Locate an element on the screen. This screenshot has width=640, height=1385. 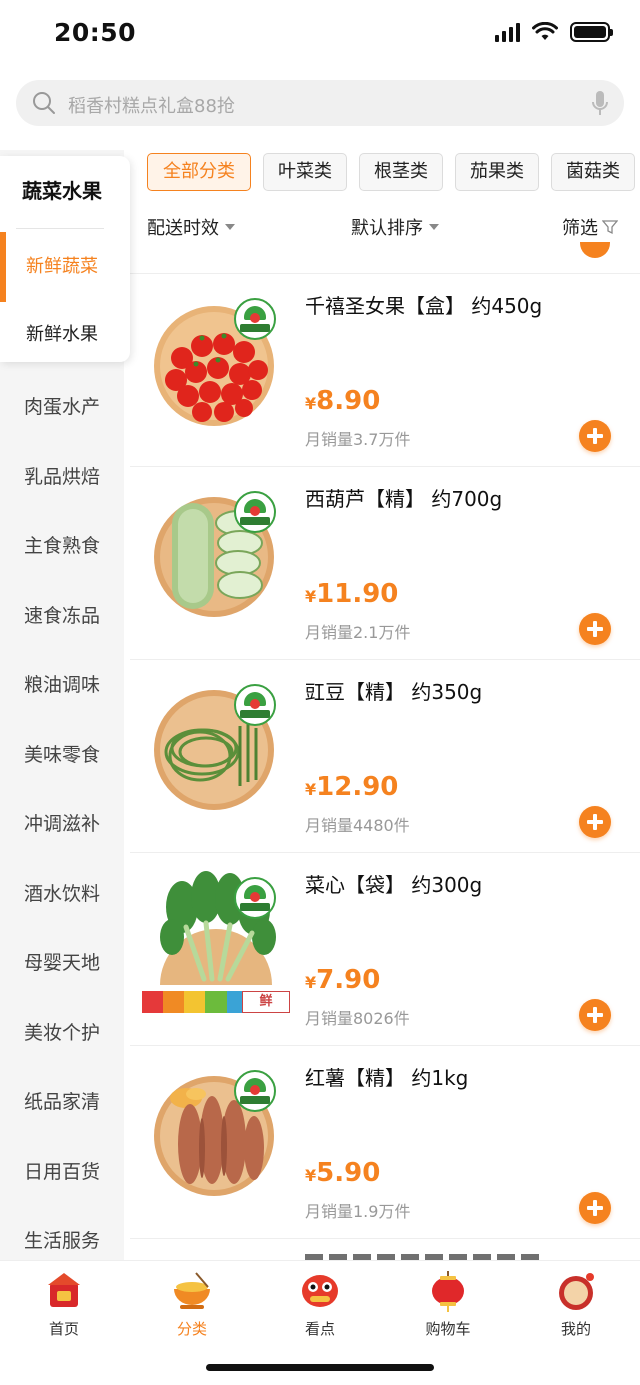
chip-leafy: 叶菜类 is located at coordinates (305, 172).